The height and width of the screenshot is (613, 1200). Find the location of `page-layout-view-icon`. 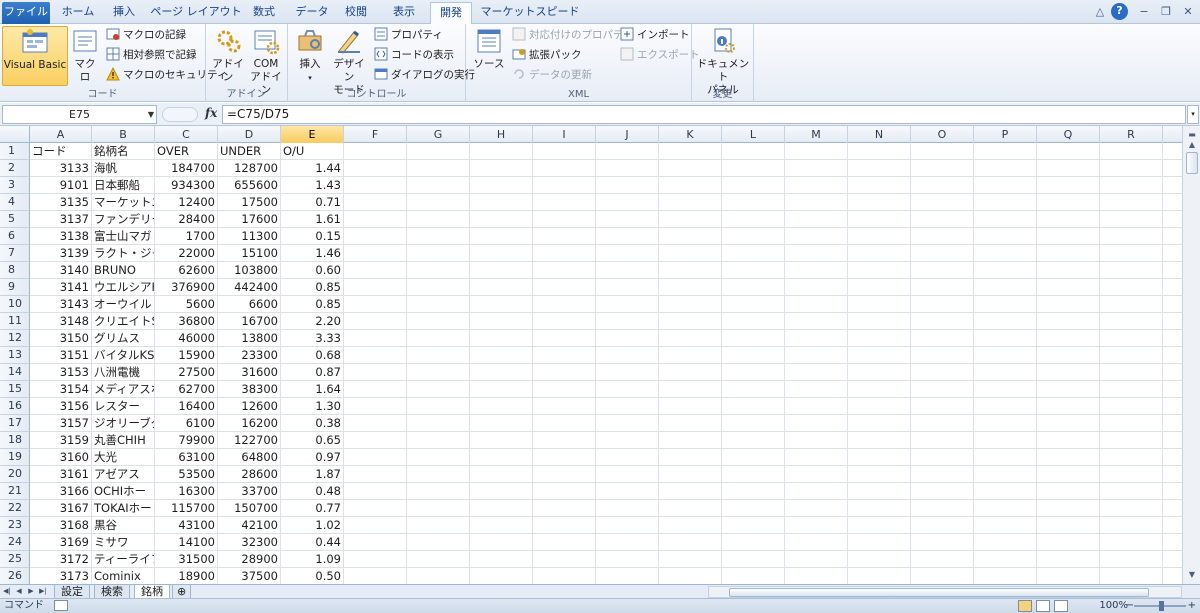

page-layout-view-icon is located at coordinates (1043, 606).